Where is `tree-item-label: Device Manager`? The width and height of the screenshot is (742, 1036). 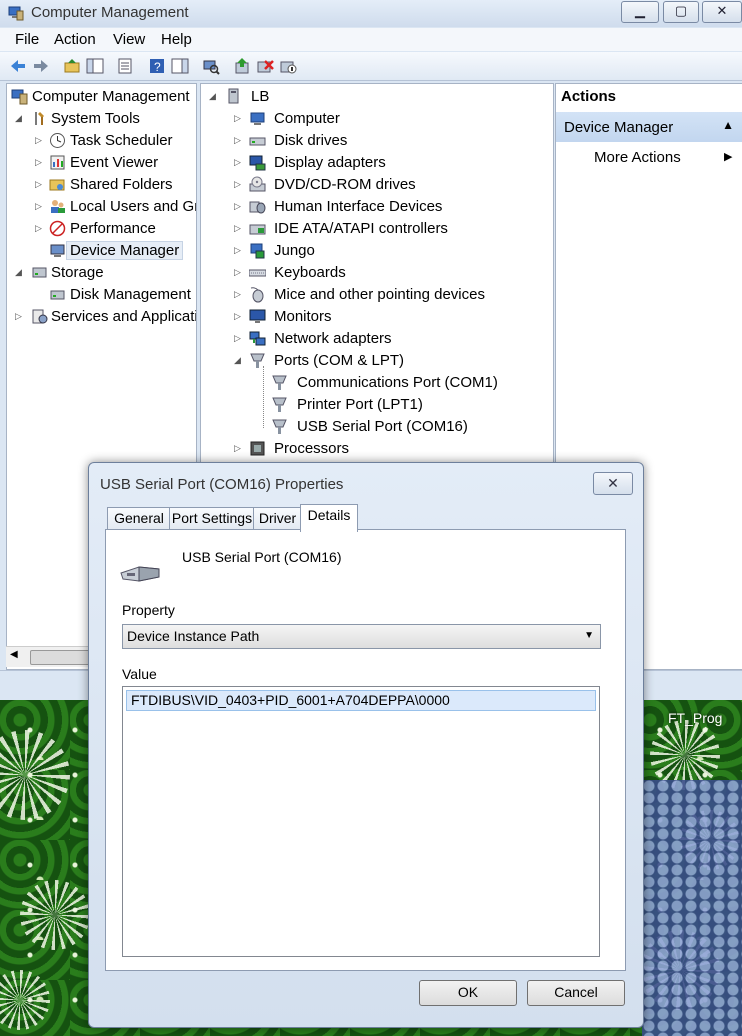
tree-item-label: Device Manager is located at coordinates (125, 250).